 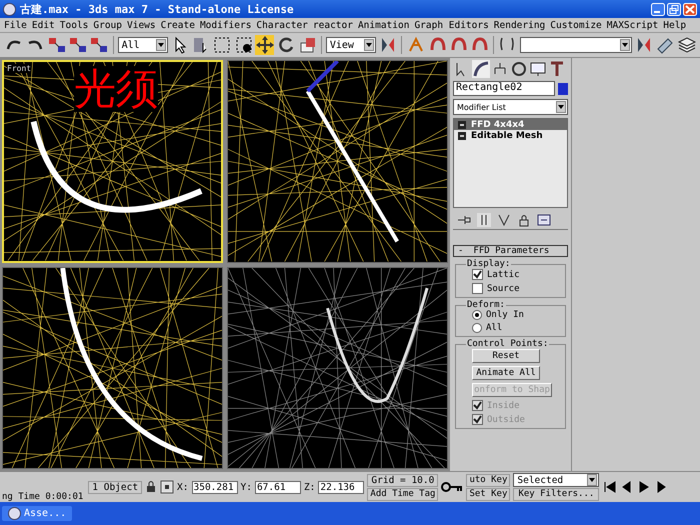 I want to click on axis-label: X:, so click(x=182, y=487).